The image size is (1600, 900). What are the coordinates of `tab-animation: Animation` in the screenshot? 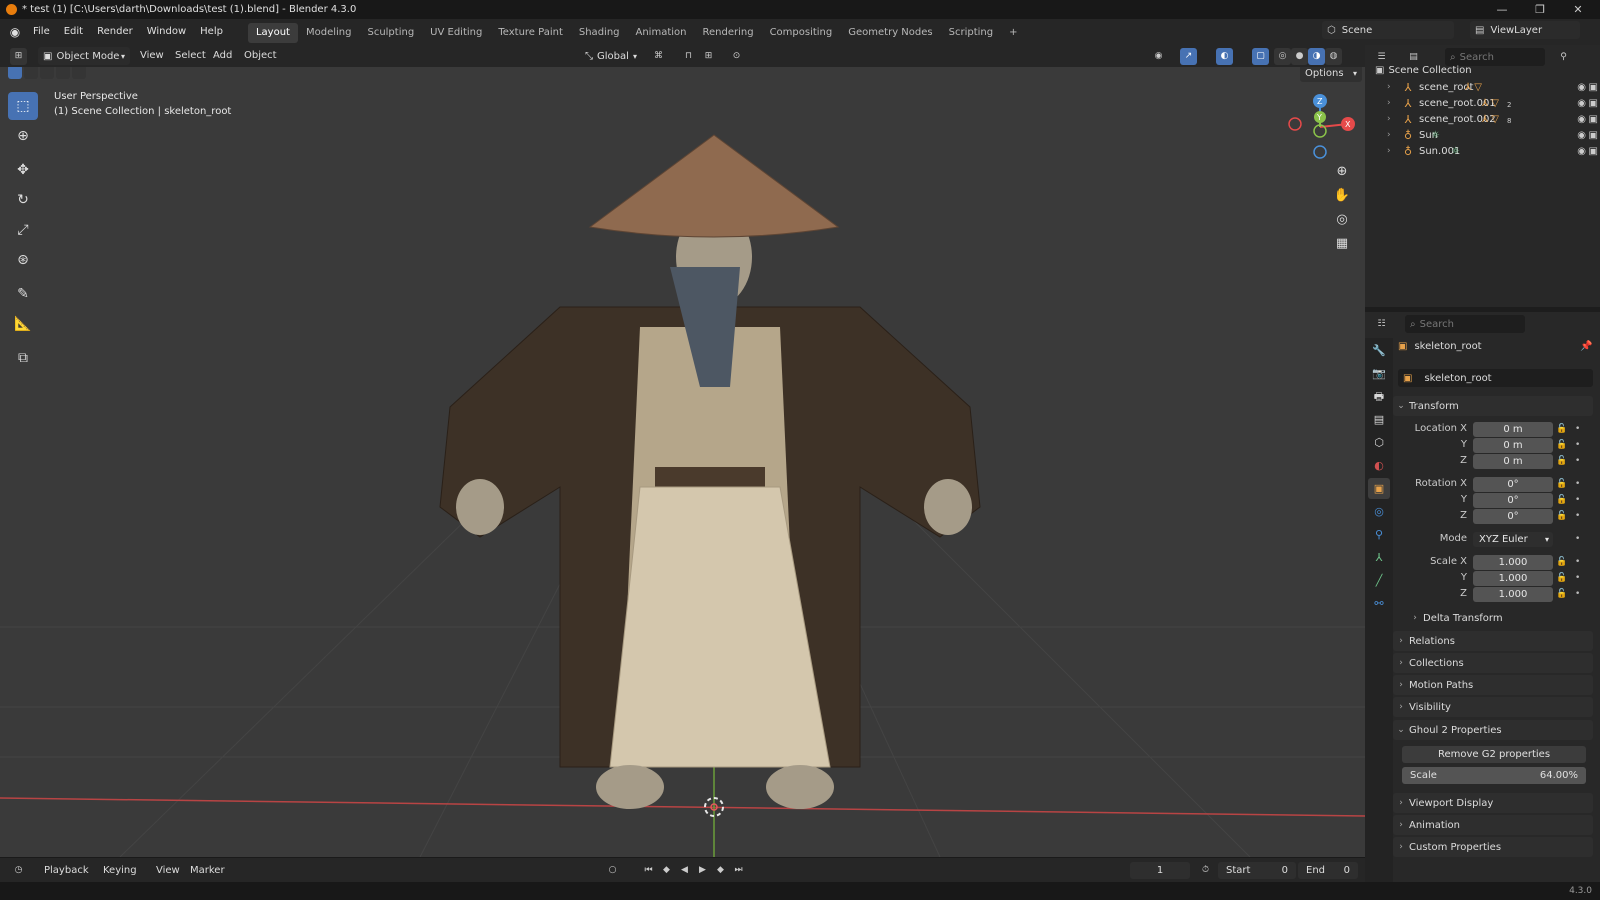 It's located at (661, 33).